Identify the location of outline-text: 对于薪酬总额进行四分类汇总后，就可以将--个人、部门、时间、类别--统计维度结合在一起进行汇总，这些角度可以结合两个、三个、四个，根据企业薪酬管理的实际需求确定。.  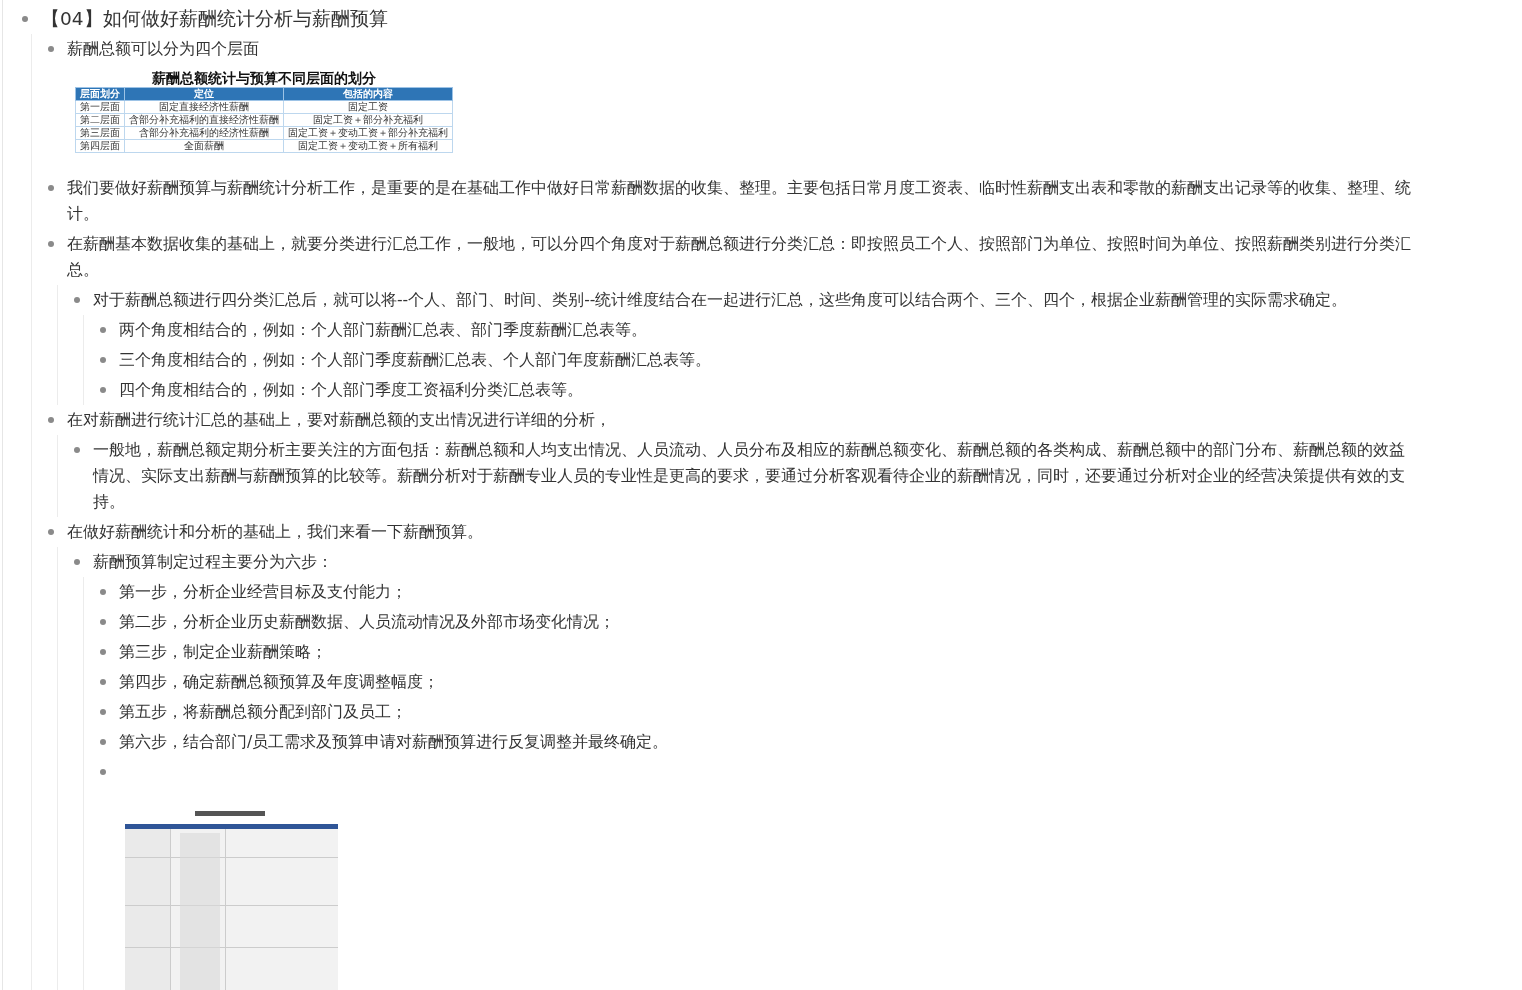
(720, 300).